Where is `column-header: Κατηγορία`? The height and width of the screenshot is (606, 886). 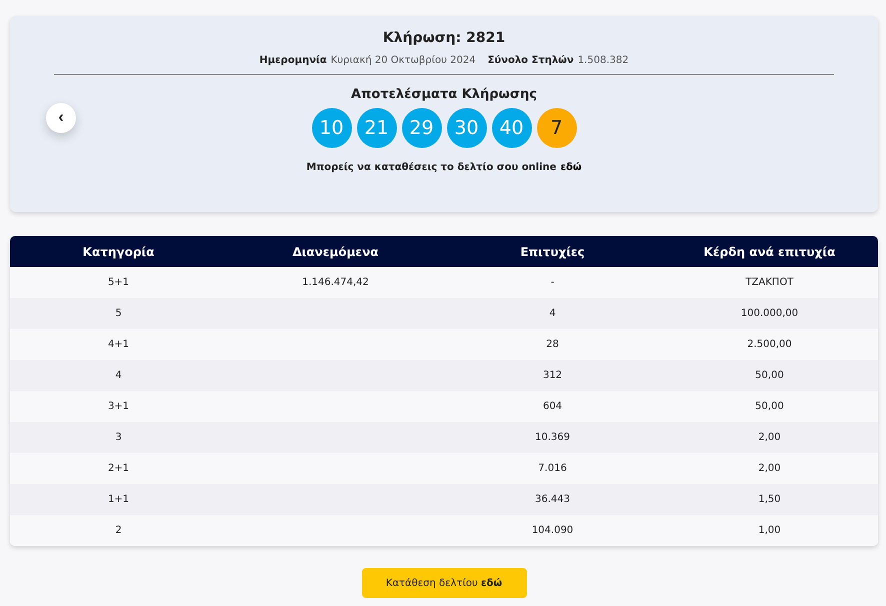
column-header: Κατηγορία is located at coordinates (119, 252).